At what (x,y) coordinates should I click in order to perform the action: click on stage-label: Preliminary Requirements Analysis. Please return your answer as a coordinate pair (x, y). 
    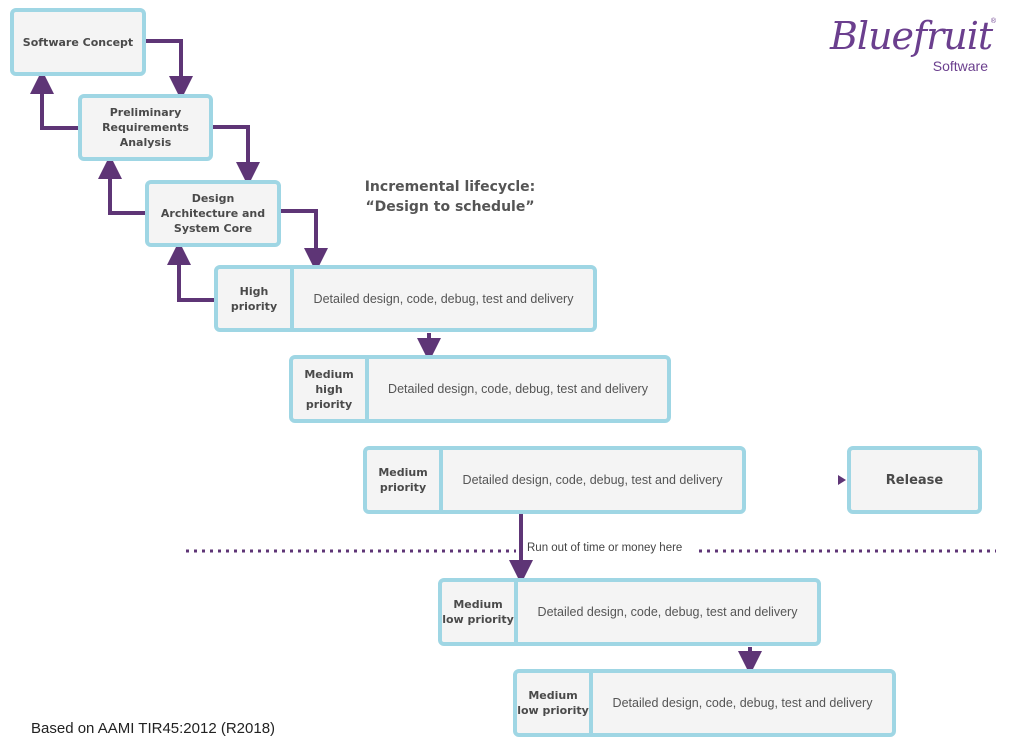
    Looking at the image, I should click on (145, 127).